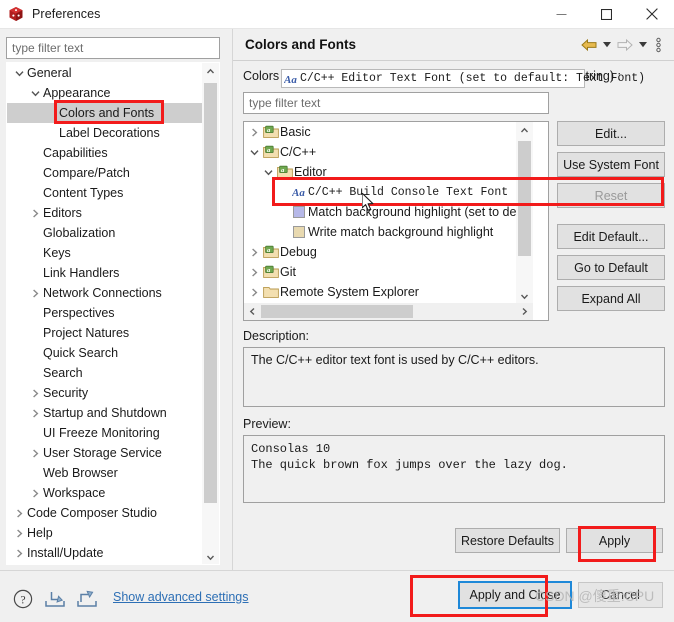 Image resolution: width=674 pixels, height=622 pixels. What do you see at coordinates (614, 540) in the screenshot?
I see `apply-button: Apply` at bounding box center [614, 540].